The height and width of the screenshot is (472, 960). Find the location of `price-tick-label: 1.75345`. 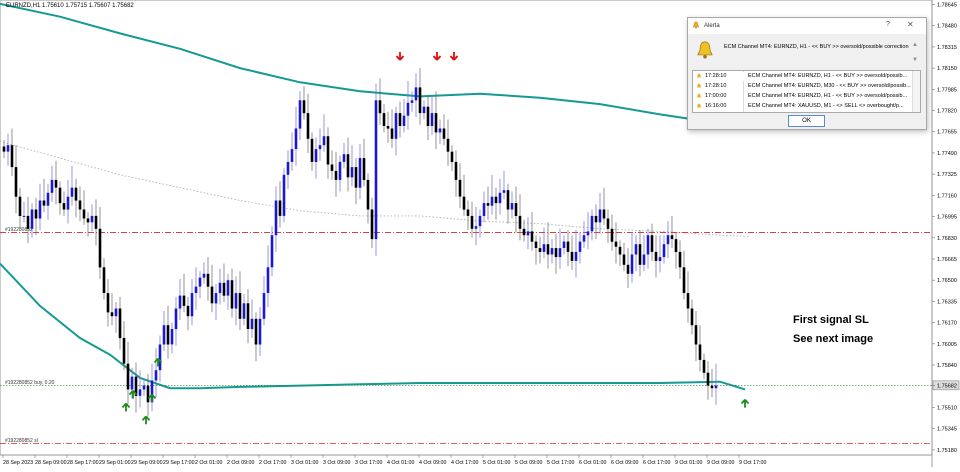

price-tick-label: 1.75345 is located at coordinates (947, 430).